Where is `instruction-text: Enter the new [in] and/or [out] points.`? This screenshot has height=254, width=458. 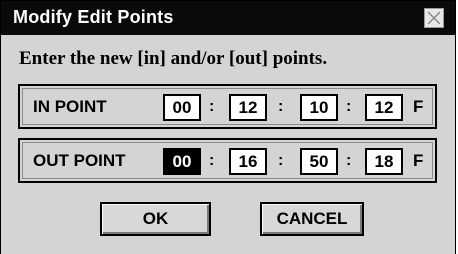
instruction-text: Enter the new [in] and/or [out] points. is located at coordinates (173, 58).